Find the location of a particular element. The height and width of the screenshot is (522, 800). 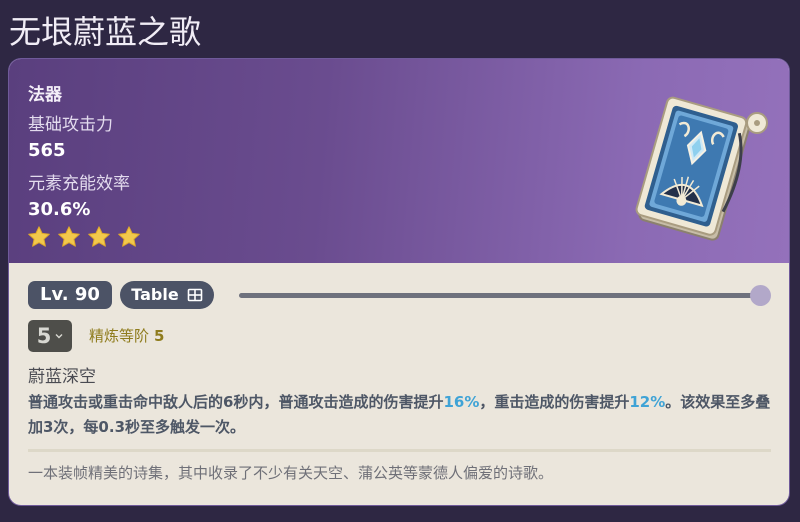

substat-label: 元素充能效率 is located at coordinates (79, 184).